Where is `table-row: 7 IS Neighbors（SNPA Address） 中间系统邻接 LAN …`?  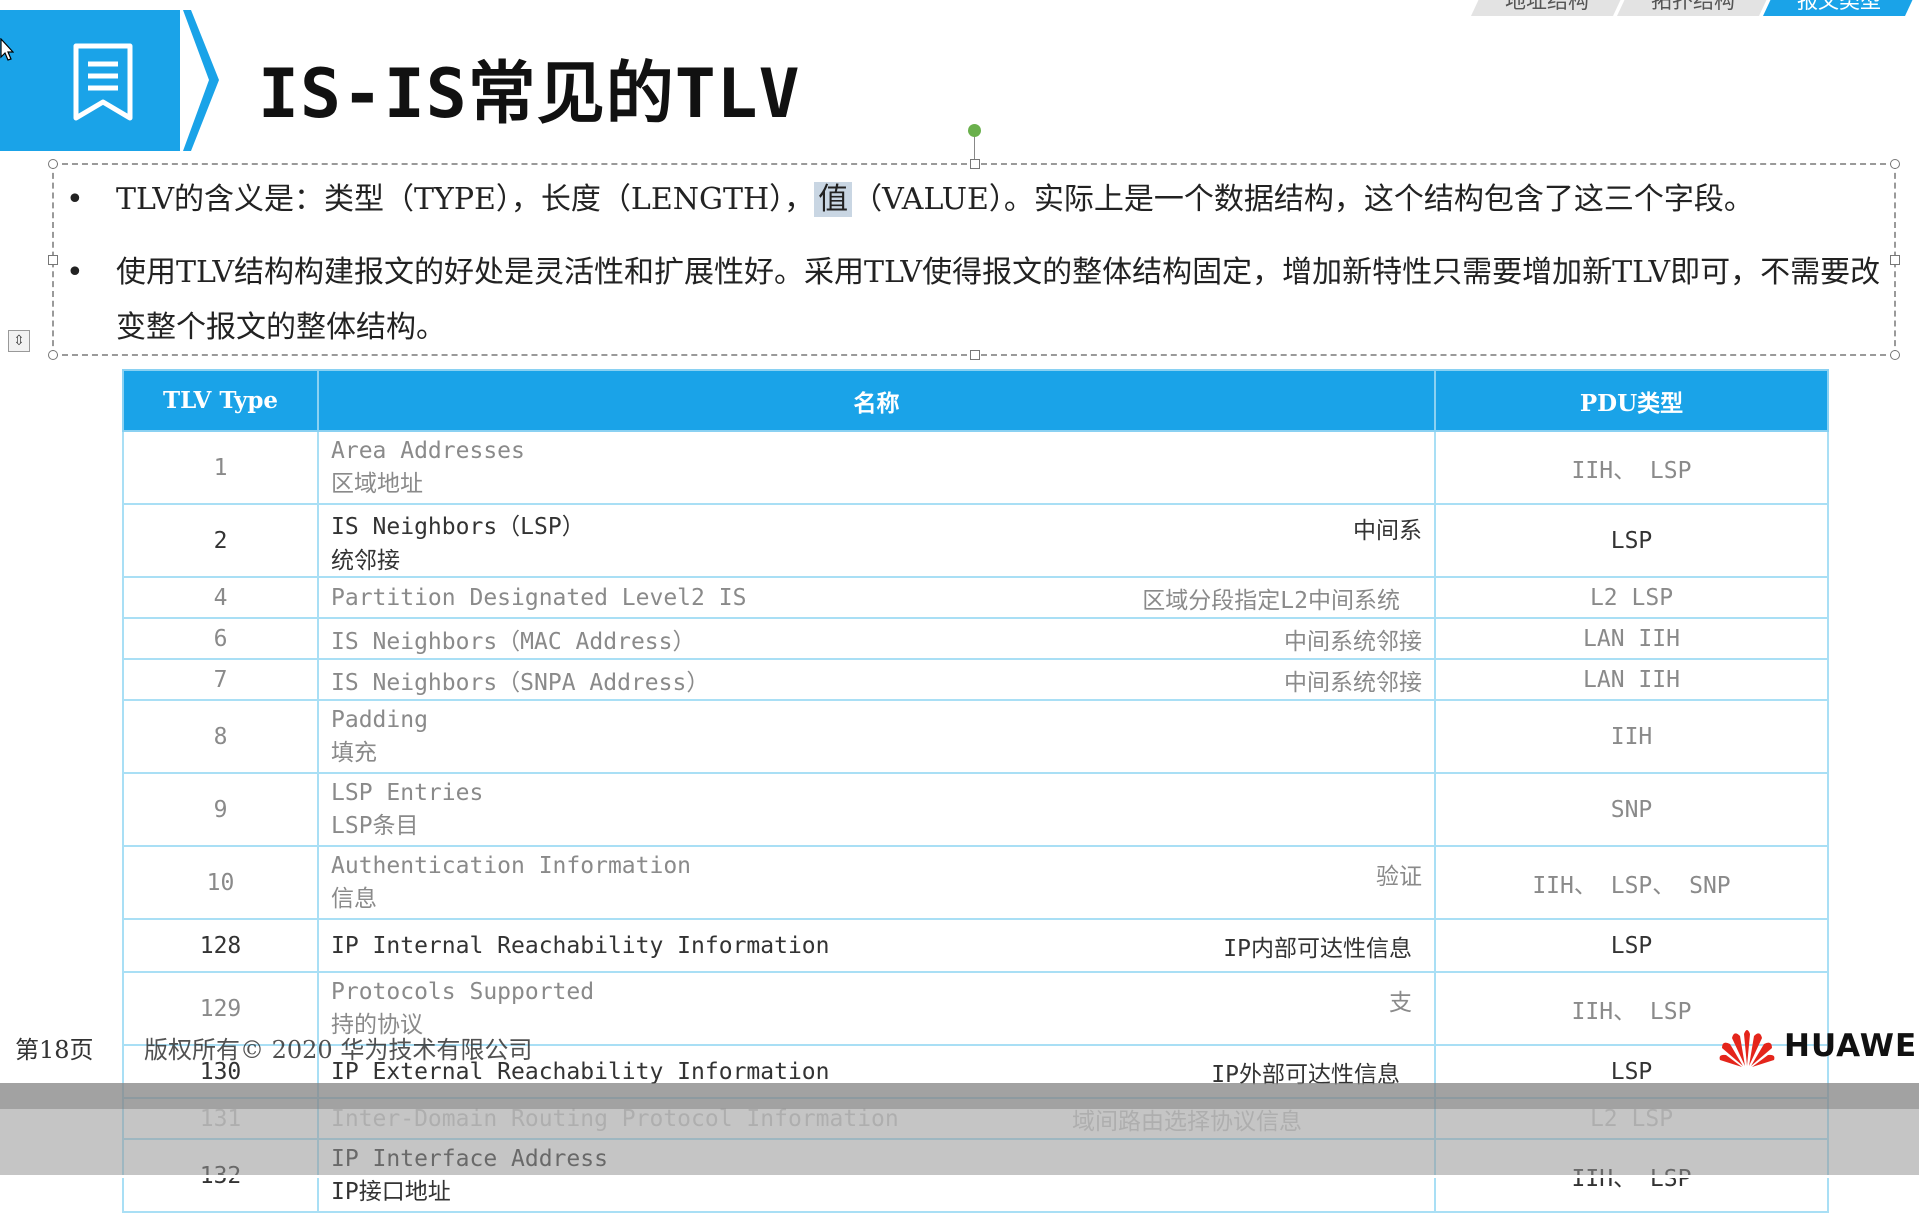
table-row: 7 IS Neighbors（SNPA Address） 中间系统邻接 LAN … is located at coordinates (975, 679).